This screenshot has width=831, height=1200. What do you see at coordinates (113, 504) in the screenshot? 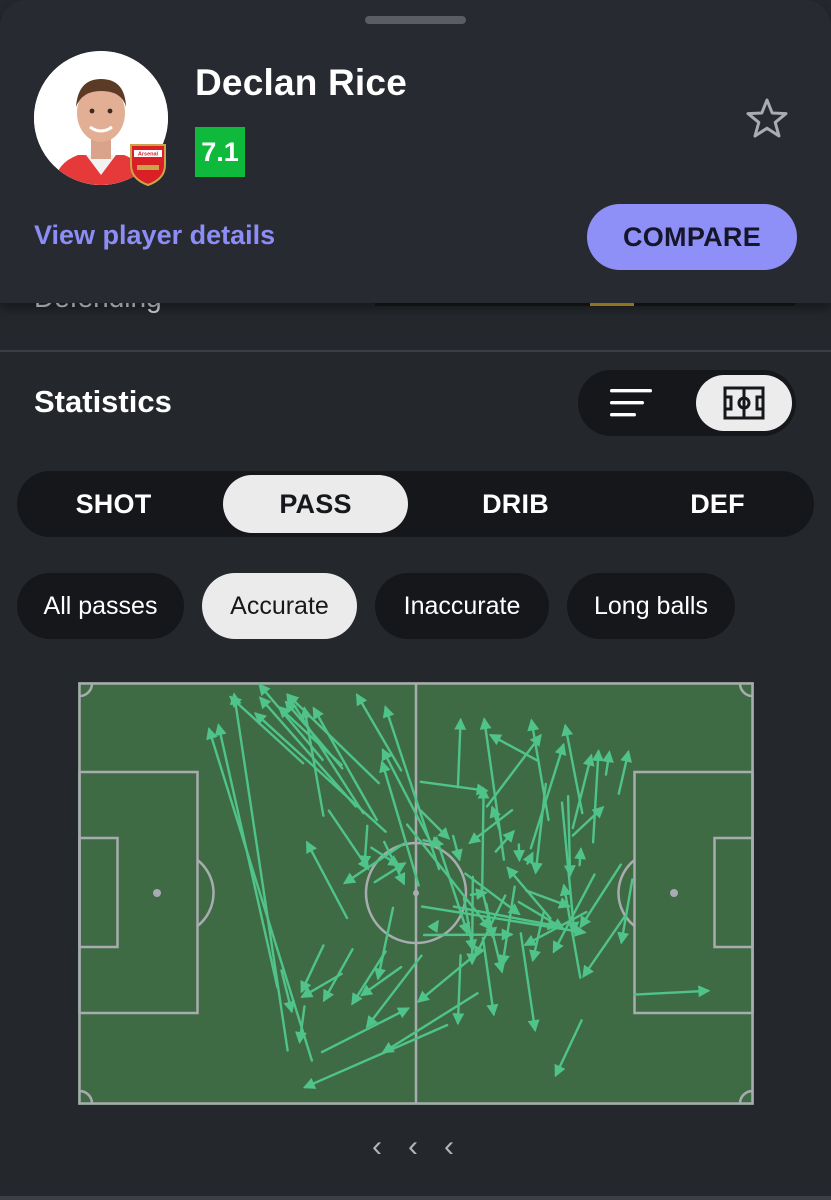
I see `tab-shot: SHOT` at bounding box center [113, 504].